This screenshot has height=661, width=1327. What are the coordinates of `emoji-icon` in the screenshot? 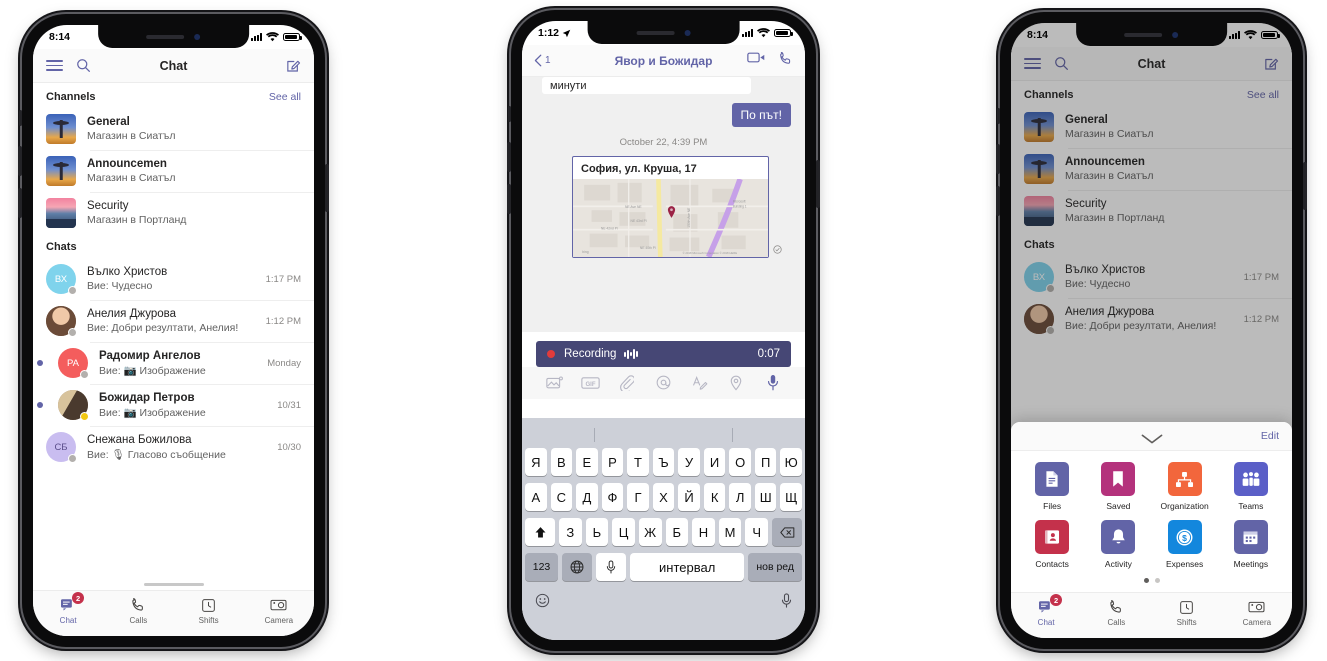 It's located at (542, 603).